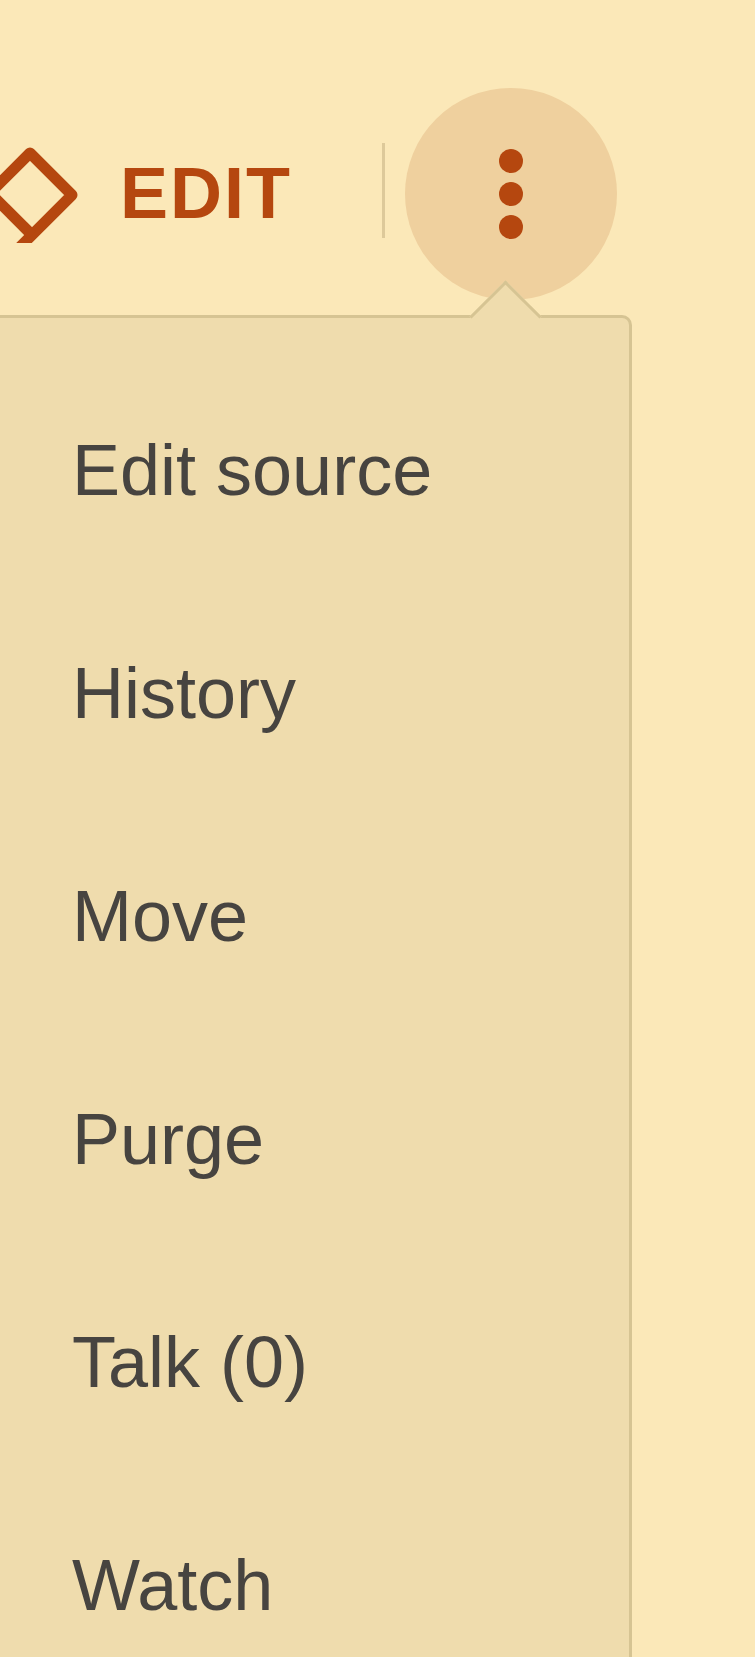  What do you see at coordinates (511, 193) in the screenshot?
I see `more-icon` at bounding box center [511, 193].